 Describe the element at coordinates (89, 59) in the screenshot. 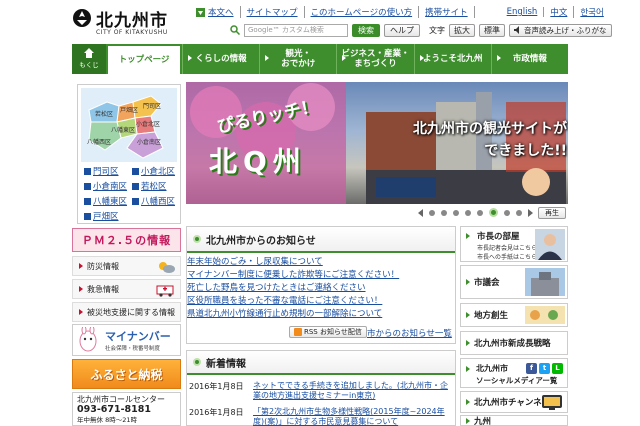

I see `nav-menu-button: もくじ` at that location.